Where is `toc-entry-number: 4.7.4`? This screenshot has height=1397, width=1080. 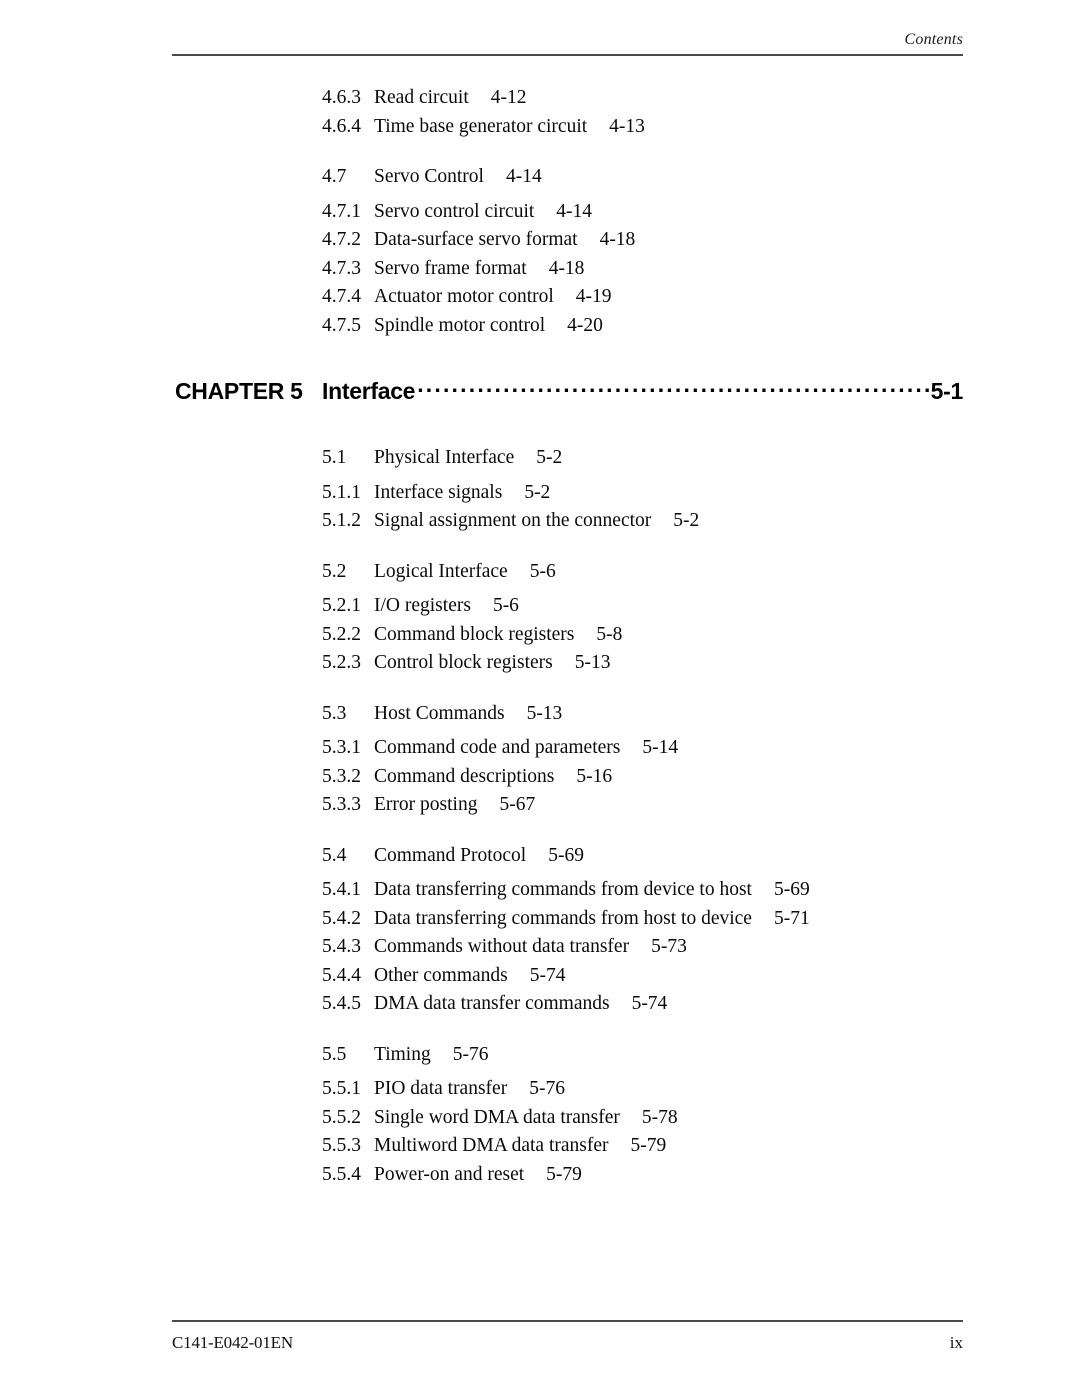
toc-entry-number: 4.7.4 is located at coordinates (341, 296).